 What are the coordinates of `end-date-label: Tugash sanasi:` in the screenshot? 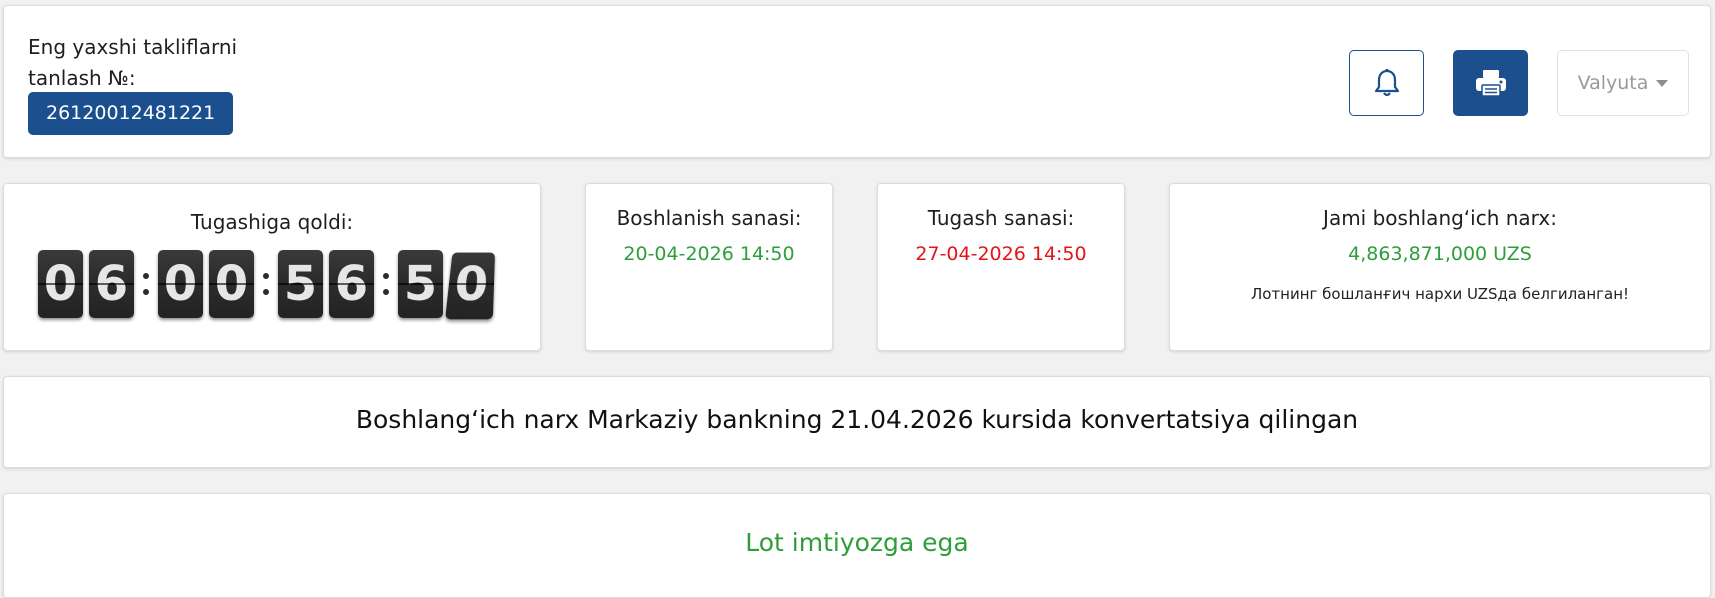 It's located at (1001, 218).